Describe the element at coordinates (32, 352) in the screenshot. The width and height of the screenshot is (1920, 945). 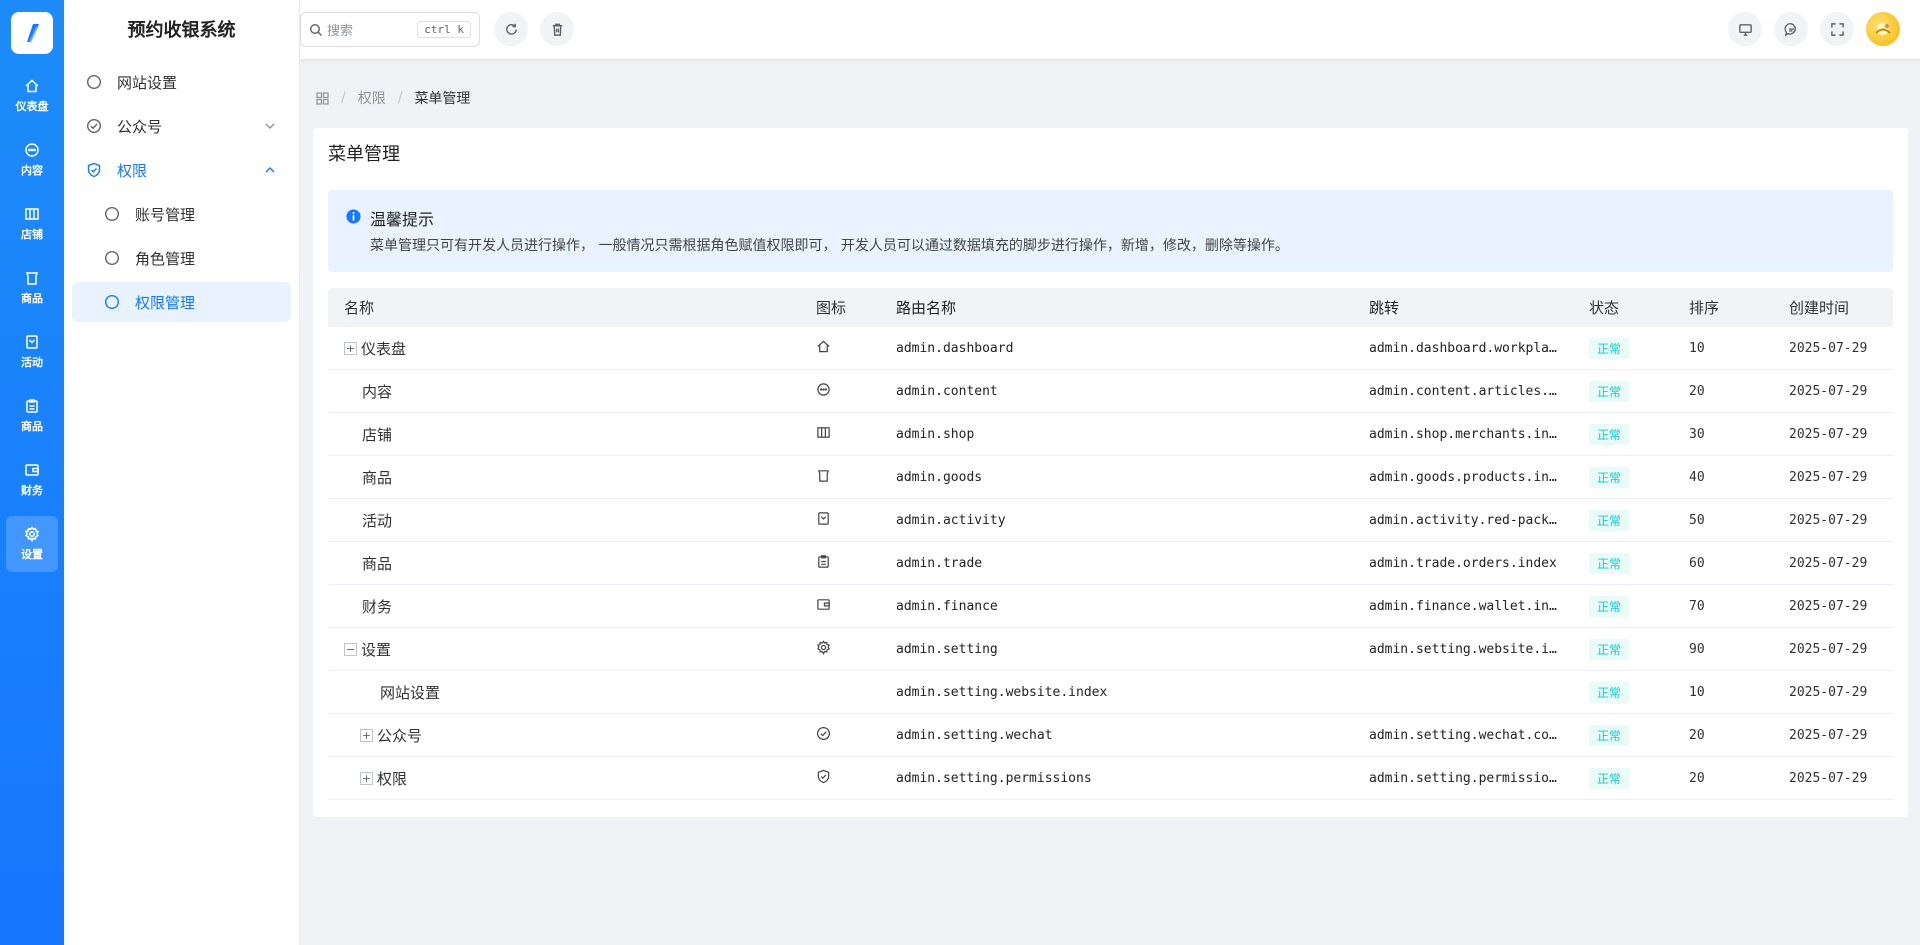
I see `rail-item-activity: 活动` at that location.